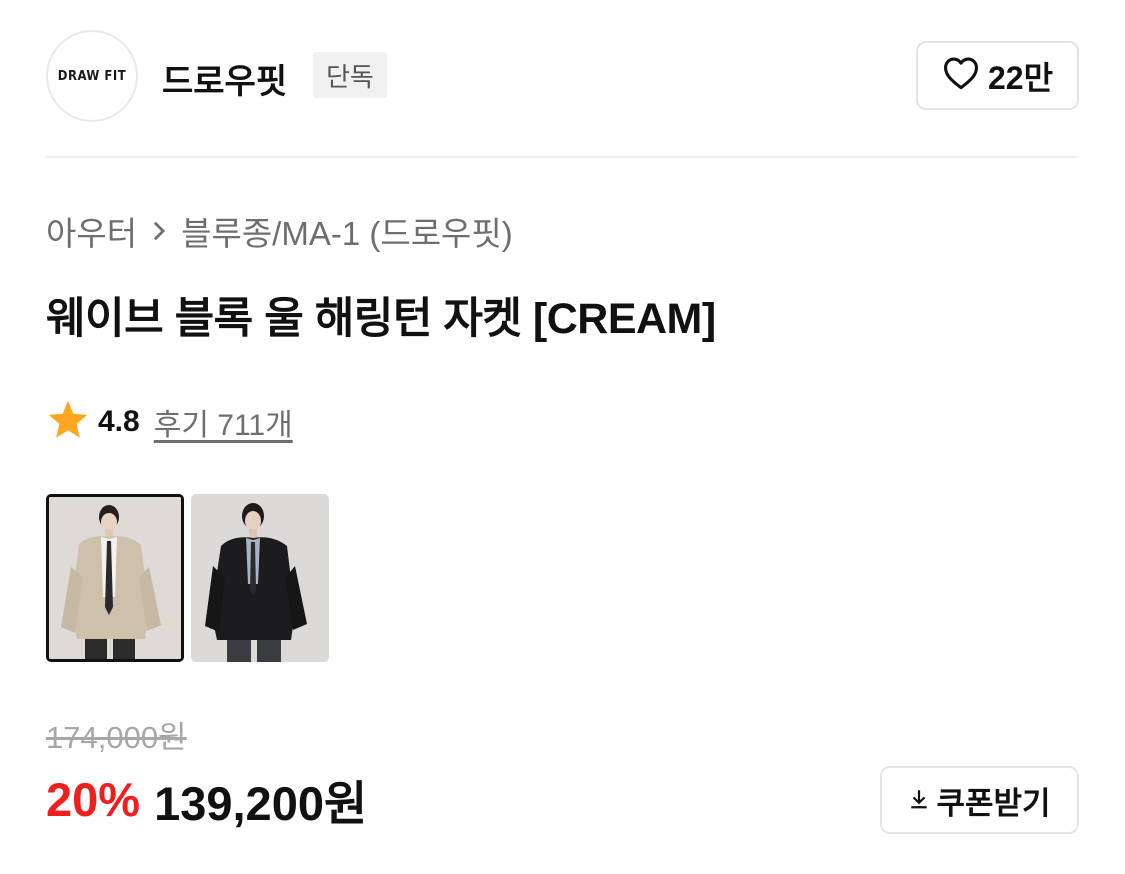 Image resolution: width=1125 pixels, height=874 pixels. Describe the element at coordinates (93, 799) in the screenshot. I see `discount-rate: 20%` at that location.